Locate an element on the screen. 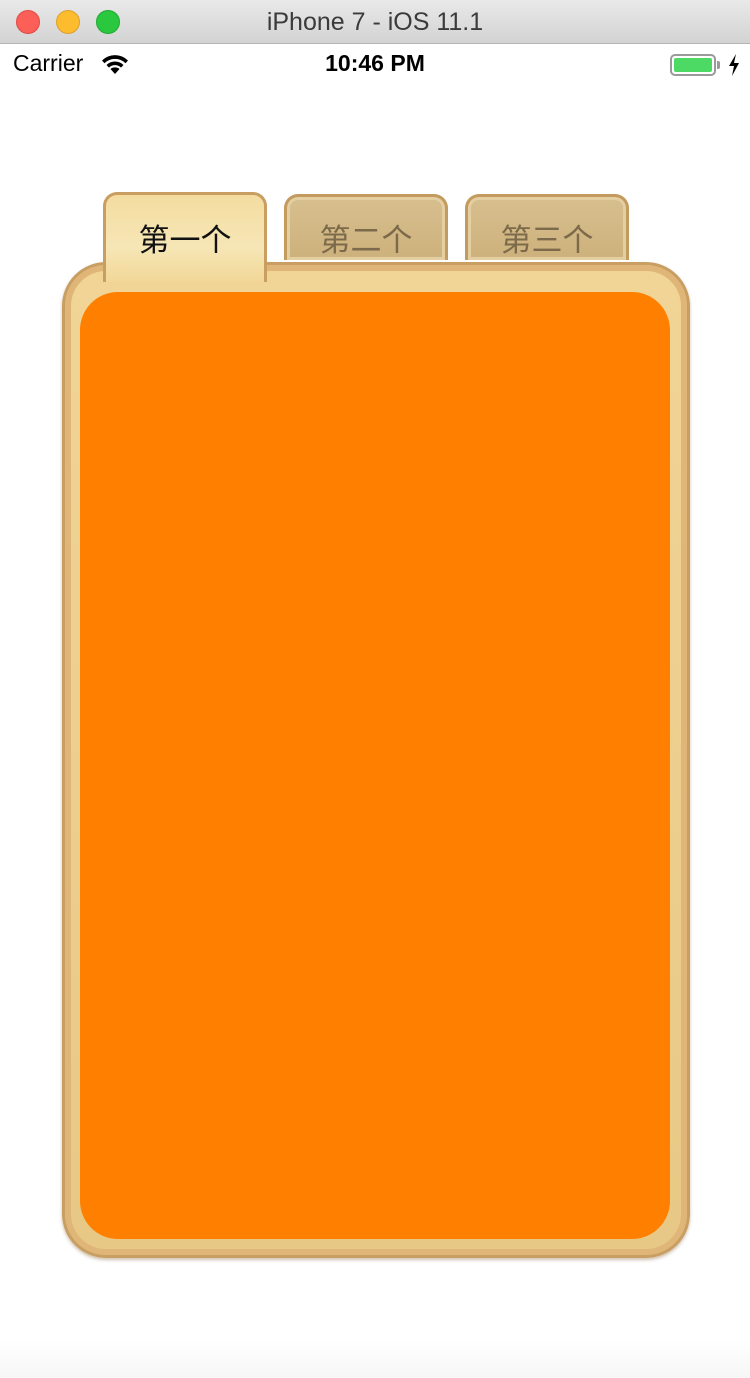 This screenshot has width=750, height=1378. status-time: 10:46 PM is located at coordinates (375, 63).